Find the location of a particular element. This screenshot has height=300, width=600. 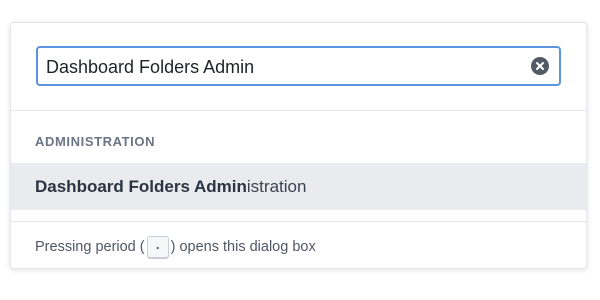

section-heading-administration: ADMINISTRATION is located at coordinates (95, 141).